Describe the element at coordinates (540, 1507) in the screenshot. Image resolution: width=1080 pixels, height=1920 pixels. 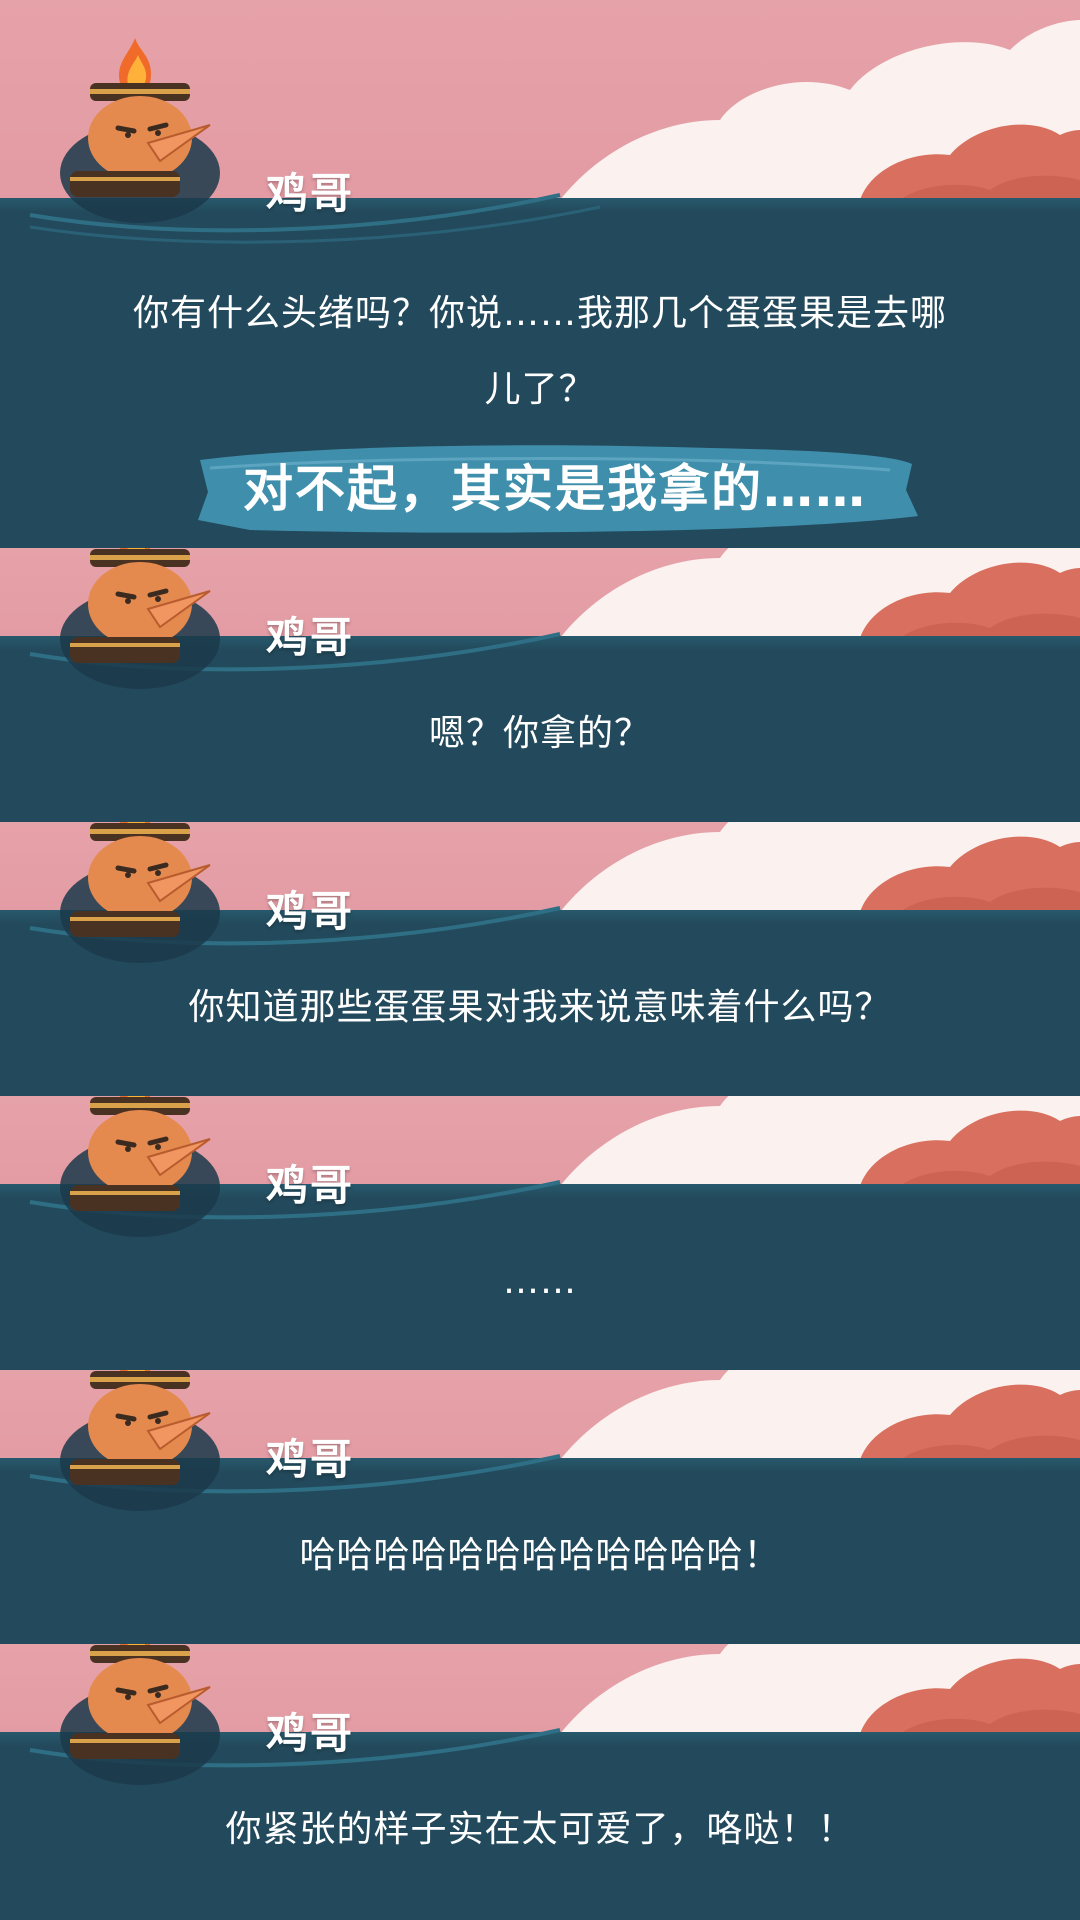
I see `dialogue-panel-5: 鸡哥 哈哈哈哈哈哈哈哈哈哈哈哈！` at that location.